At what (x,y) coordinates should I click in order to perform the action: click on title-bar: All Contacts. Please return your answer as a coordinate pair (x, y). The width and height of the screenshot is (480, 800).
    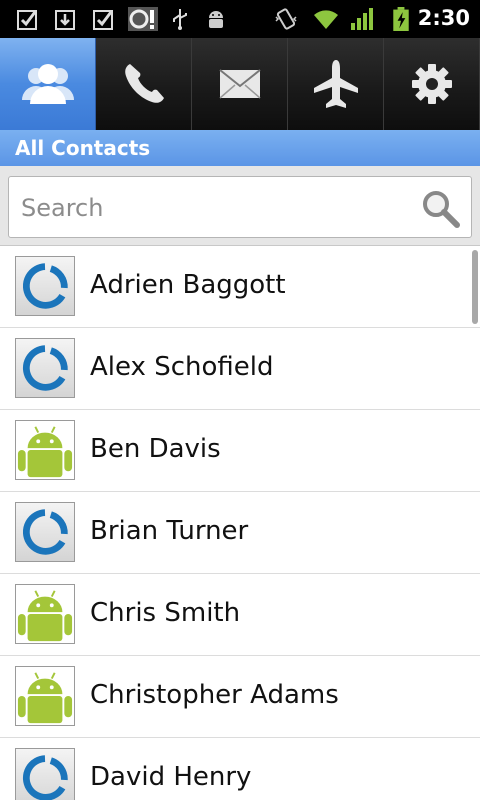
    Looking at the image, I should click on (240, 148).